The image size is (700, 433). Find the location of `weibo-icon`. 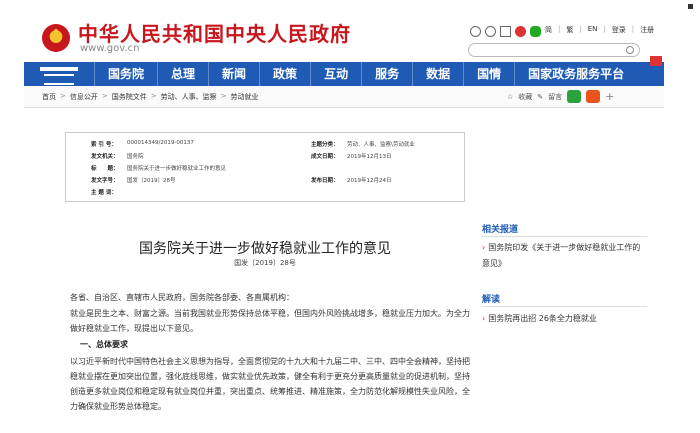

weibo-icon is located at coordinates (520, 31).